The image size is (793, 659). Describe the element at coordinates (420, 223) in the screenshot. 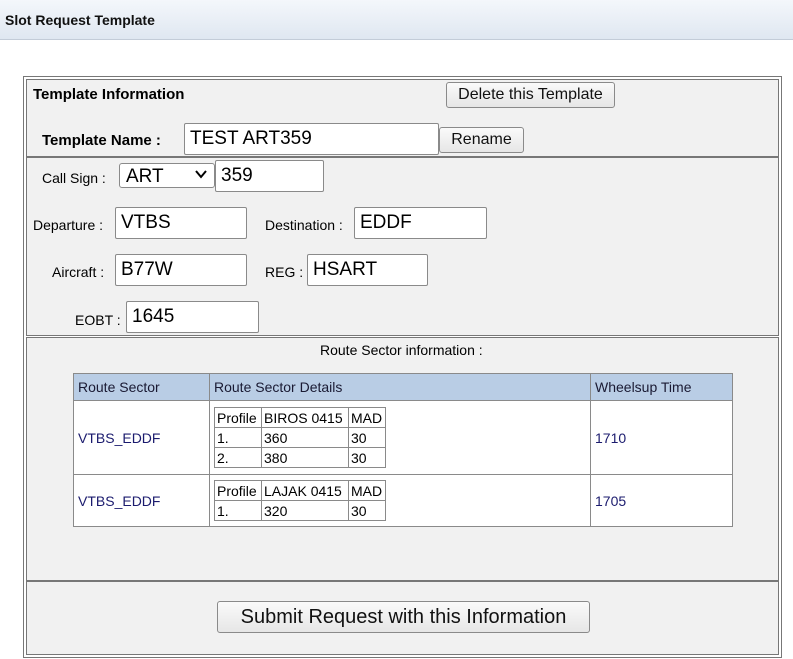

I see `destination-input` at that location.